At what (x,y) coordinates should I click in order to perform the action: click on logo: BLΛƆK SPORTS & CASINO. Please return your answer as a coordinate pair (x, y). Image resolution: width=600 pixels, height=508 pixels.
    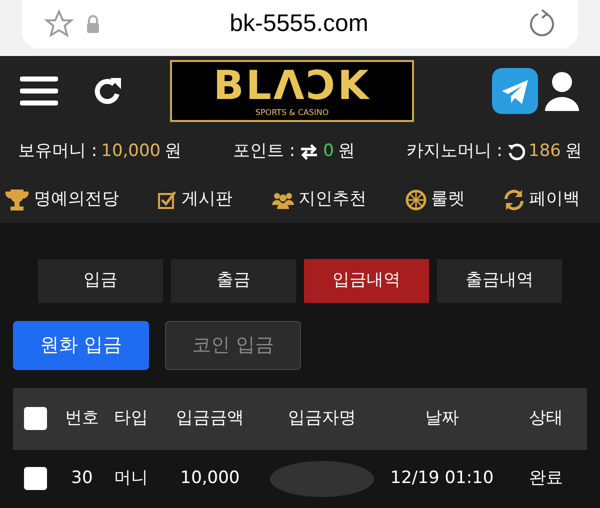
    Looking at the image, I should click on (292, 91).